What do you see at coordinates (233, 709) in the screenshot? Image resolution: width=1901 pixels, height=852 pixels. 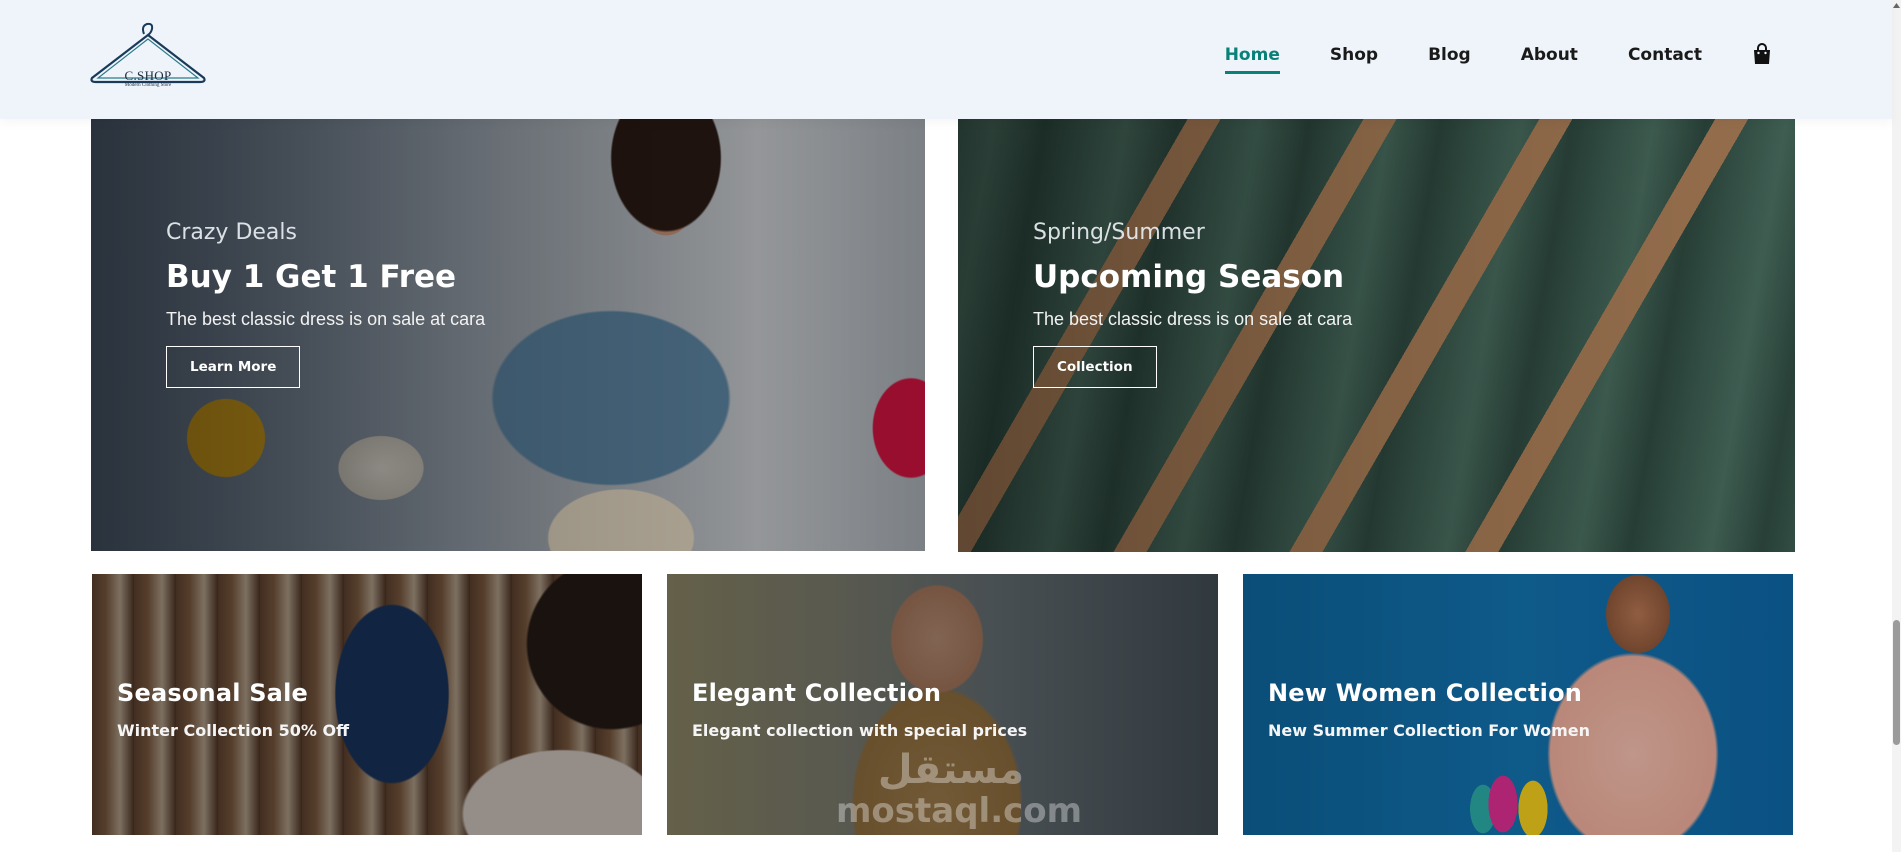 I see `banner-content: Seasonal Sale Winter Collection 50% Off` at bounding box center [233, 709].